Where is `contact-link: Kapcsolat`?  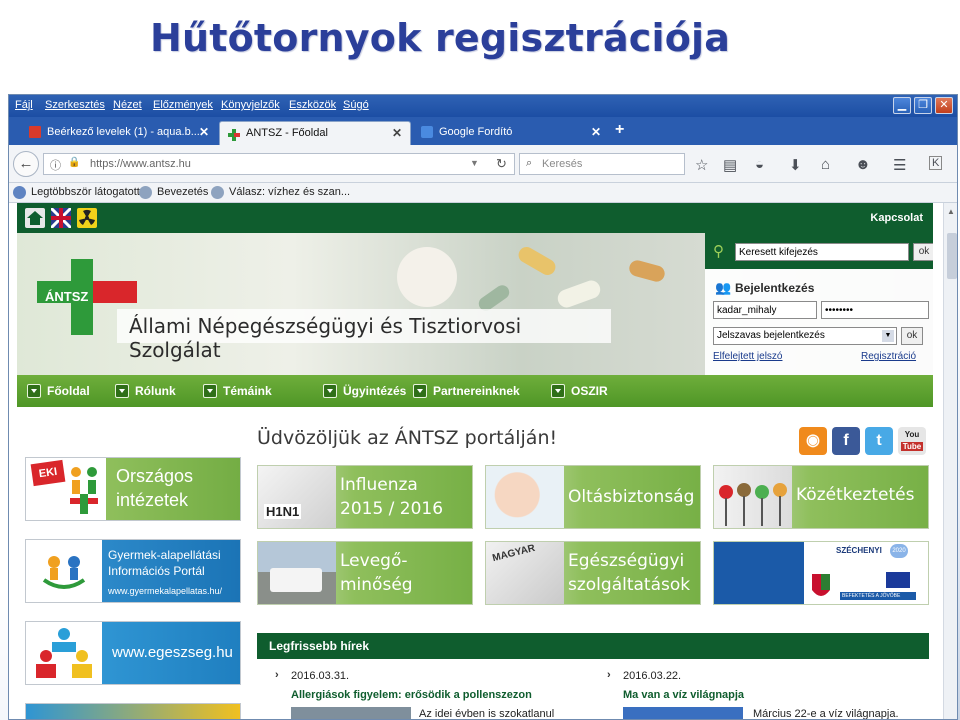
contact-link: Kapcsolat is located at coordinates (896, 218).